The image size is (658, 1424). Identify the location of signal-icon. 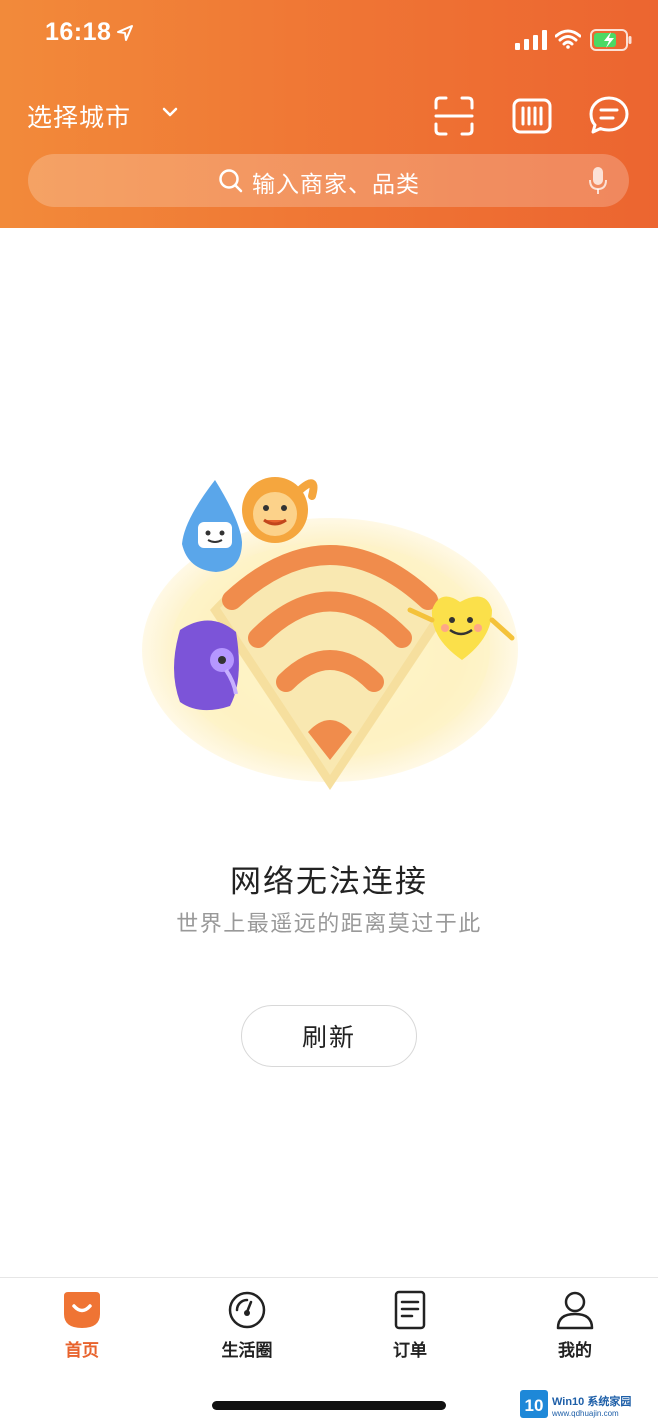
(531, 40).